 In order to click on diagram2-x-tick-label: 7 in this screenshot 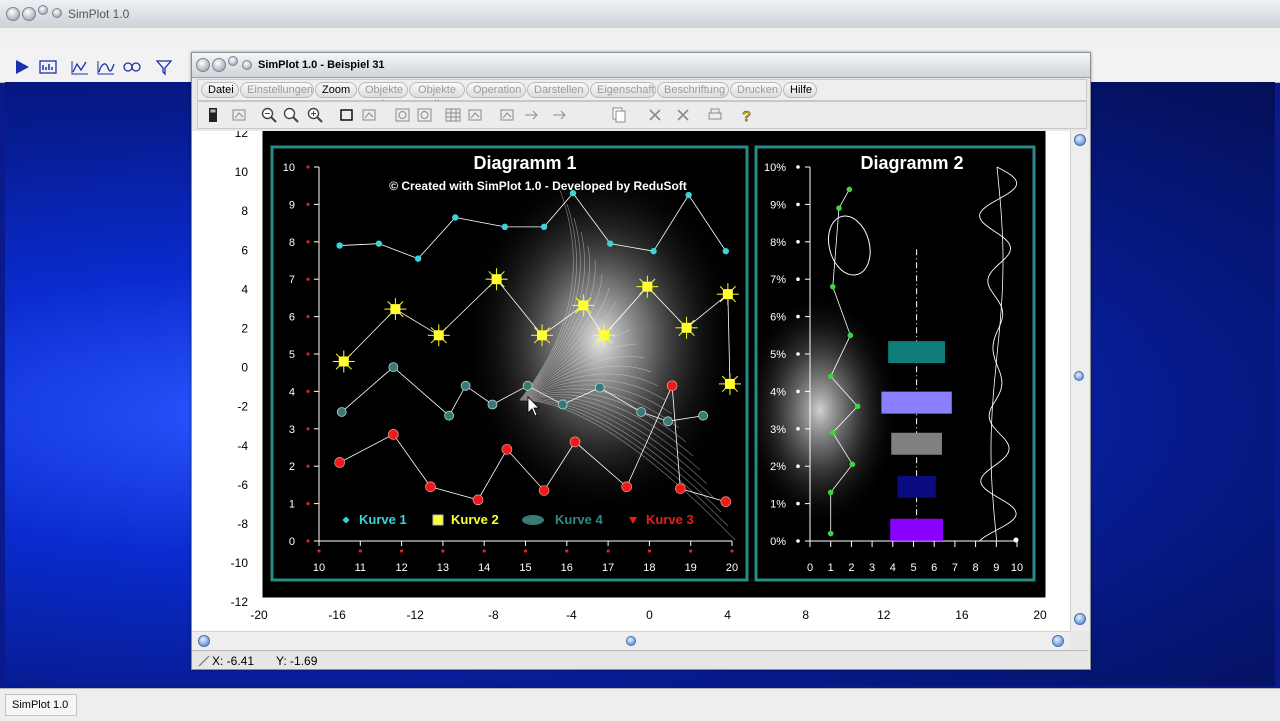, I will do `click(955, 568)`.